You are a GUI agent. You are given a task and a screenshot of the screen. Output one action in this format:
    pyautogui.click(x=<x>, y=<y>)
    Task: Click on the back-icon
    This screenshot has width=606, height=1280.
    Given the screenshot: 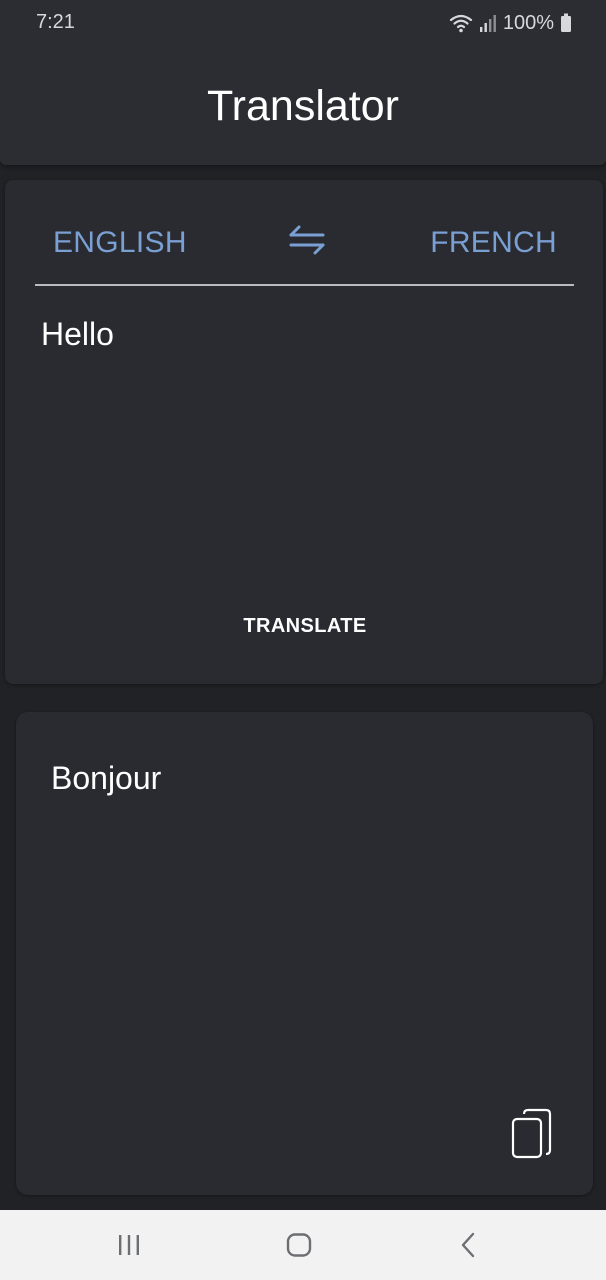 What is the action you would take?
    pyautogui.click(x=468, y=1245)
    